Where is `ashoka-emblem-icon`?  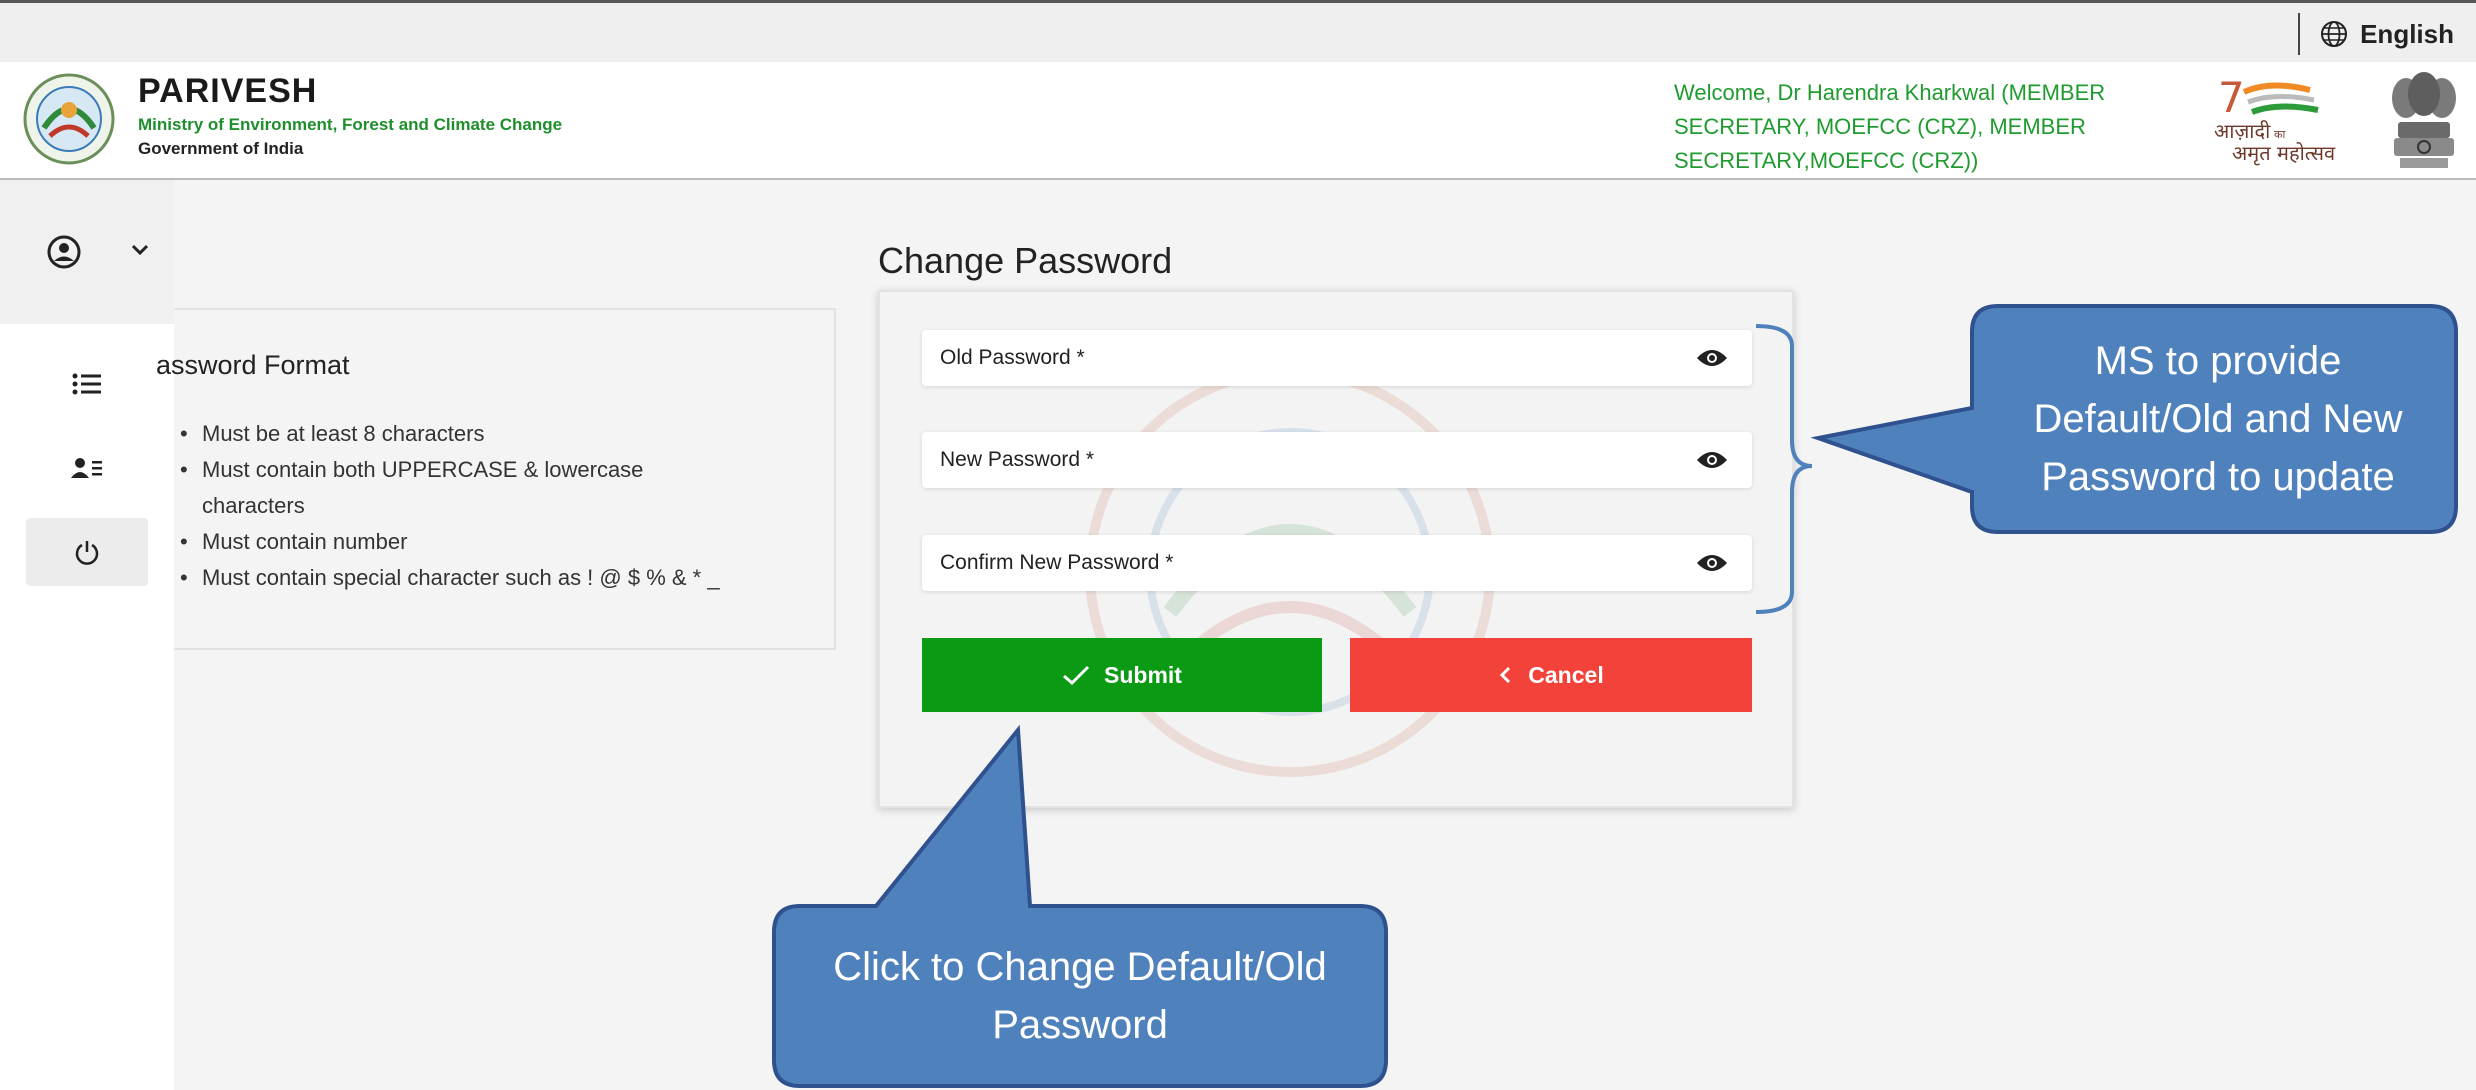
ashoka-emblem-icon is located at coordinates (2424, 120).